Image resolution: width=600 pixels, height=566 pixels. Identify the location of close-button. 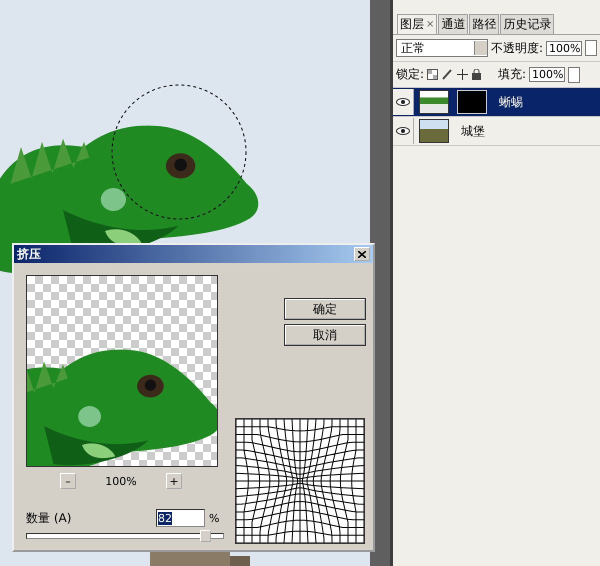
(362, 254).